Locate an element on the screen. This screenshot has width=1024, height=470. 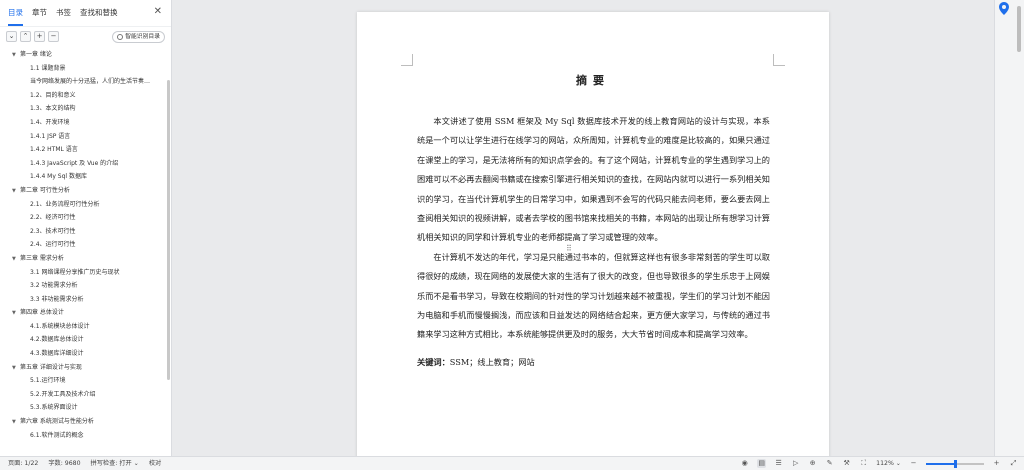
toc-item-label: 5.3.系统界面设计 is located at coordinates (54, 408).